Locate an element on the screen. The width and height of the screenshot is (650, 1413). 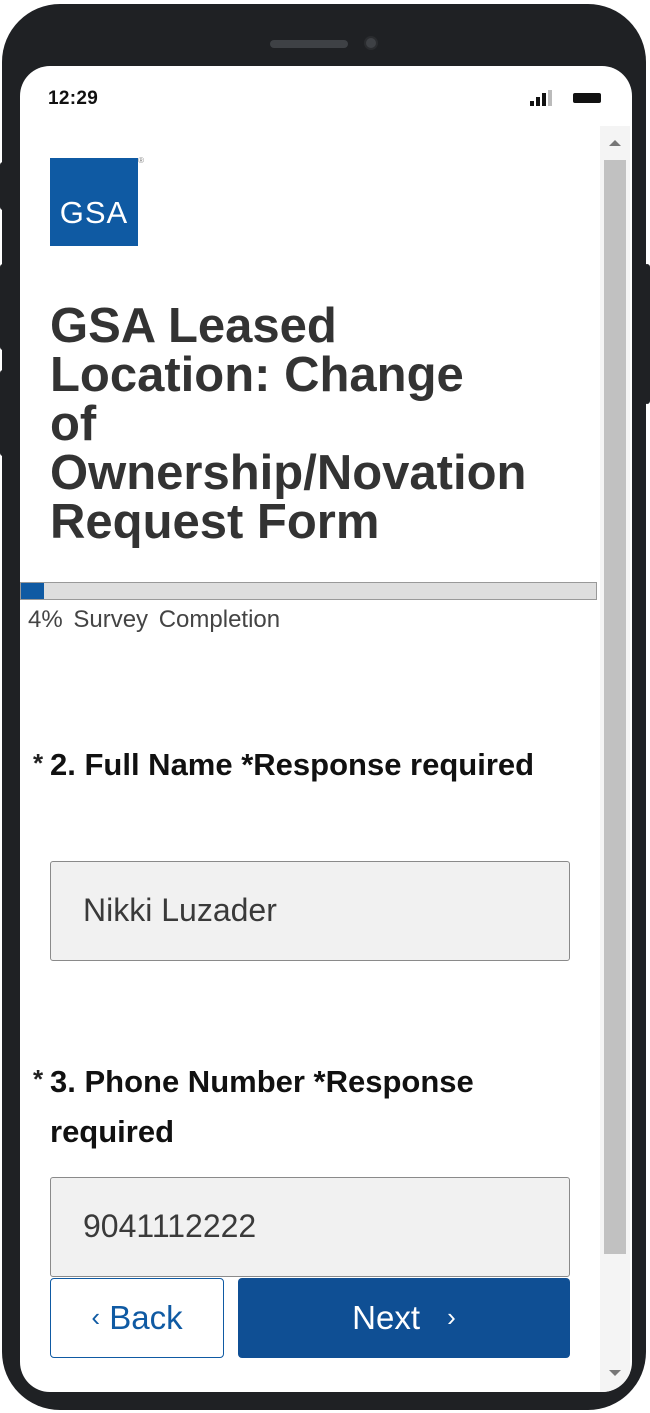
full-name-input: Nikki Luzader is located at coordinates (310, 911).